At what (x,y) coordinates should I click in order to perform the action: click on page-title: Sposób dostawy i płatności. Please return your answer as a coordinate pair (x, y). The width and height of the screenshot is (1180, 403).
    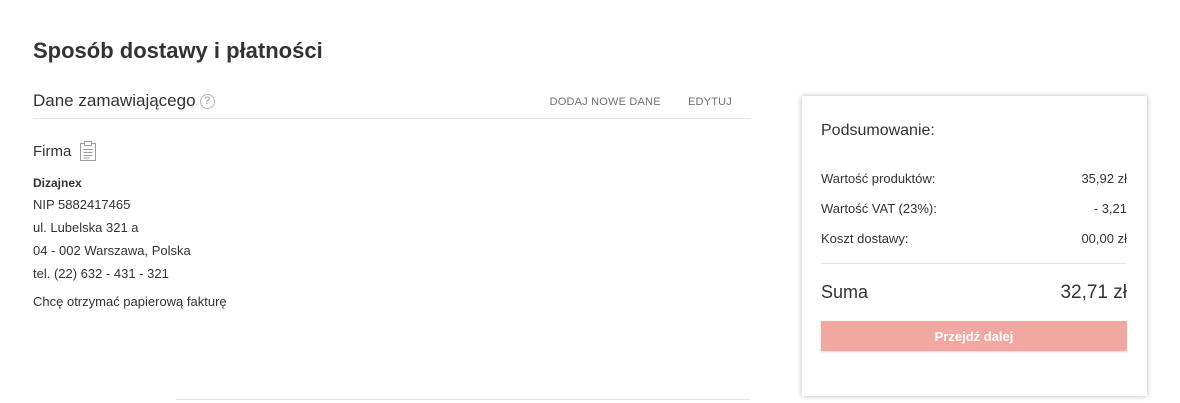
    Looking at the image, I should click on (178, 50).